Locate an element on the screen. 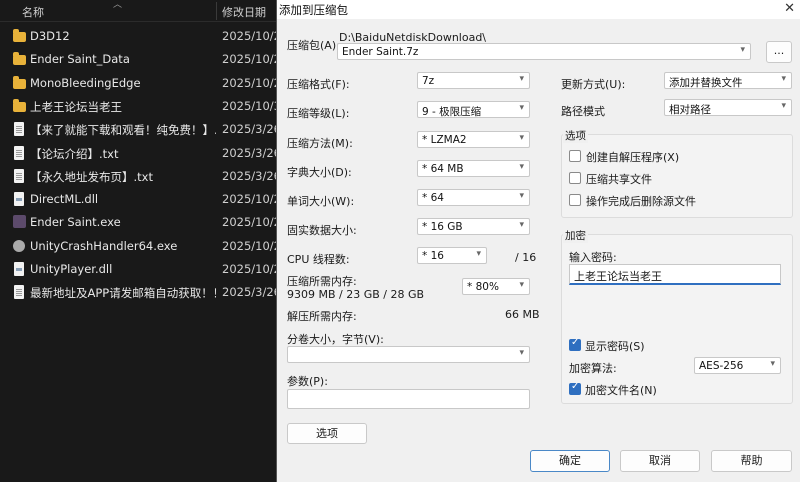  dict-value: * 64 MB is located at coordinates (443, 169).